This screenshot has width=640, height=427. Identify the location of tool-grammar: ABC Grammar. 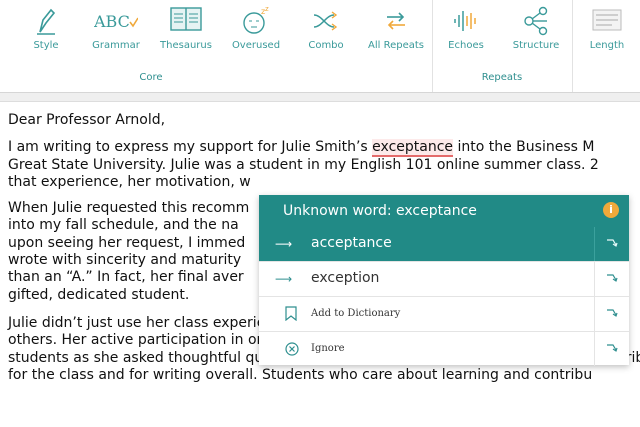
(116, 30).